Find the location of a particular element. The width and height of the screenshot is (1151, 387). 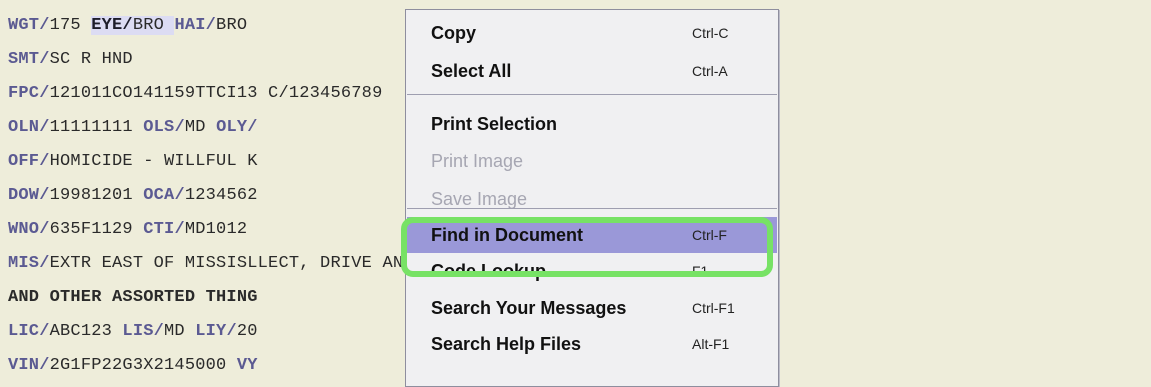

text-segment: C/123456789 is located at coordinates (325, 93).